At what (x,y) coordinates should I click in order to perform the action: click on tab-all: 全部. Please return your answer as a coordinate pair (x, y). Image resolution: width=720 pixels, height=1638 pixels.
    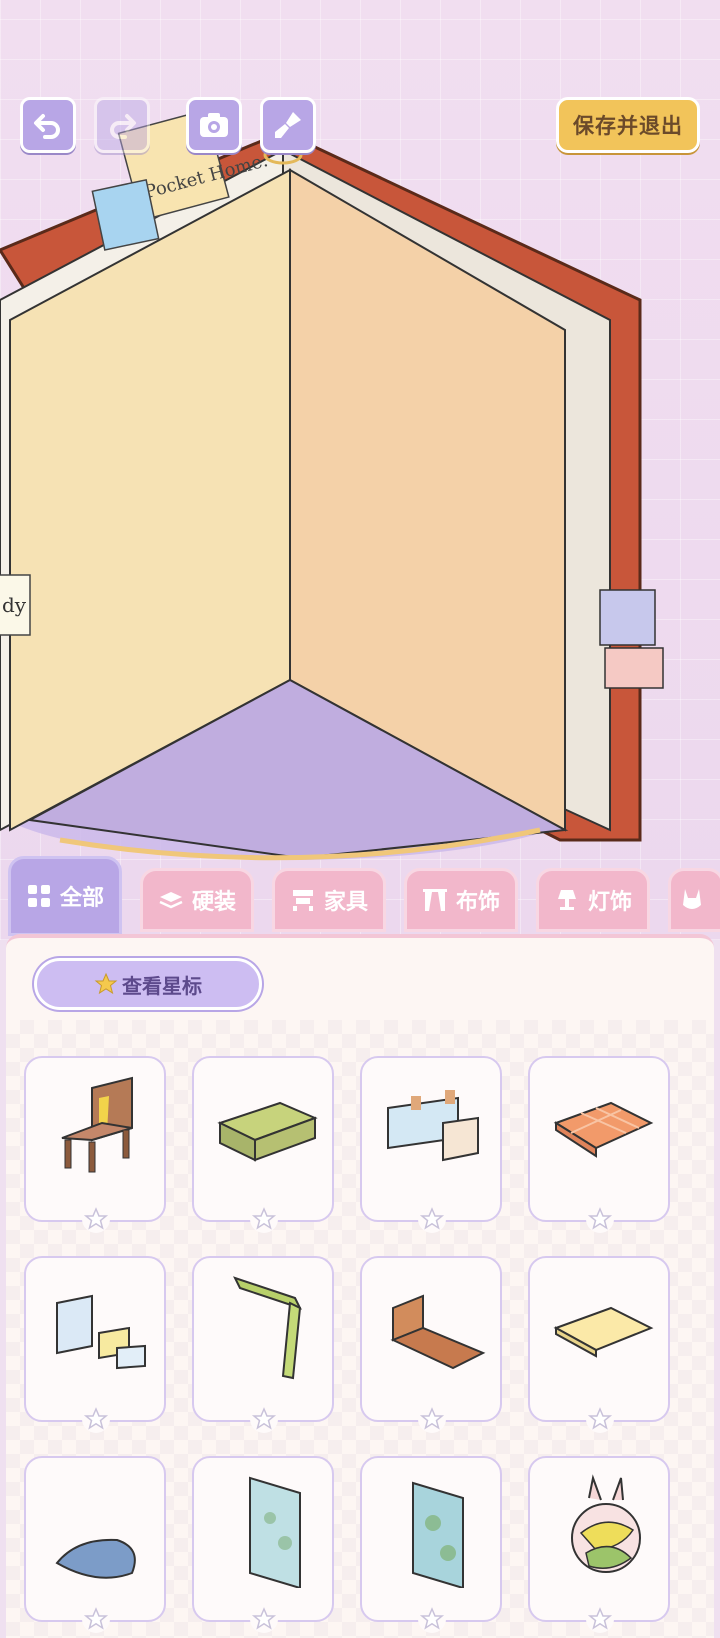
    Looking at the image, I should click on (65, 896).